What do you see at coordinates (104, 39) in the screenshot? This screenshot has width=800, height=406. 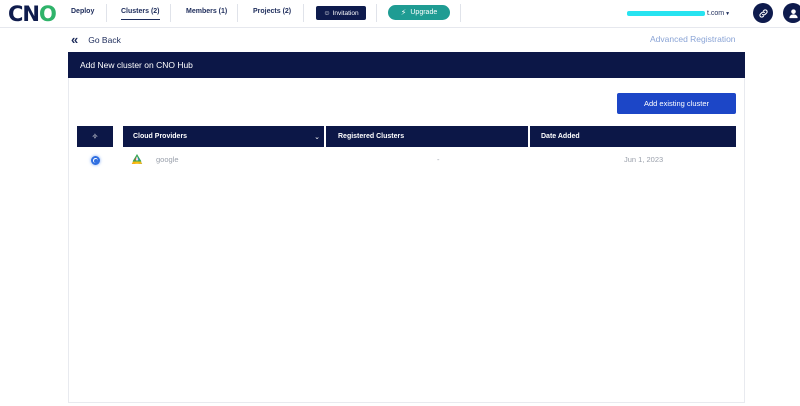 I see `go-back-label: Go Back` at bounding box center [104, 39].